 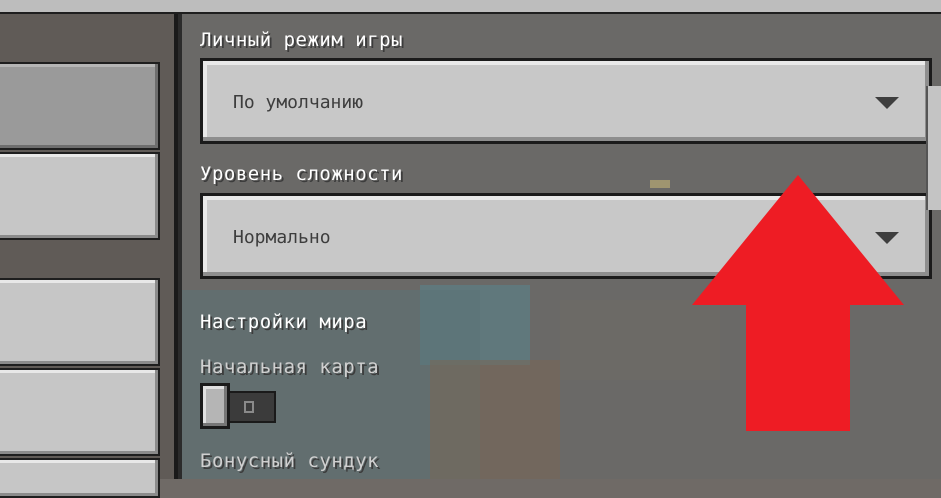 What do you see at coordinates (290, 367) in the screenshot?
I see `starting-map-label: Начальная карта` at bounding box center [290, 367].